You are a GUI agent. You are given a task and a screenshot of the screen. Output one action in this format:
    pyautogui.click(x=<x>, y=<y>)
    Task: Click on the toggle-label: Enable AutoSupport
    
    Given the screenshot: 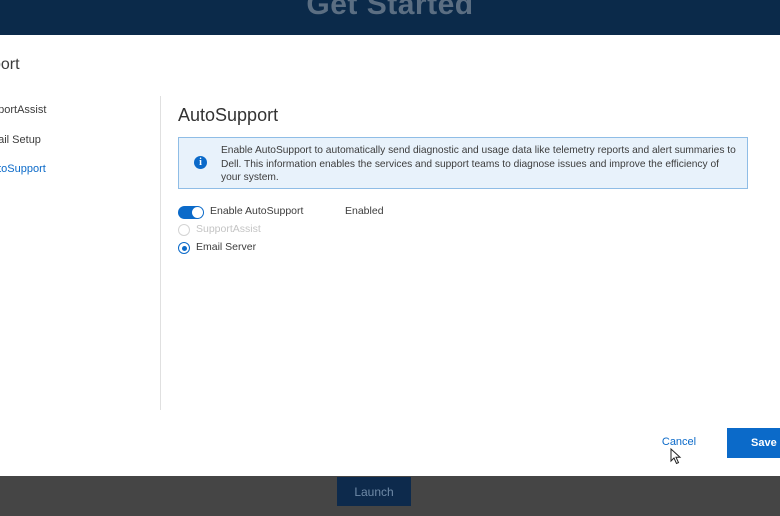 What is the action you would take?
    pyautogui.click(x=257, y=211)
    